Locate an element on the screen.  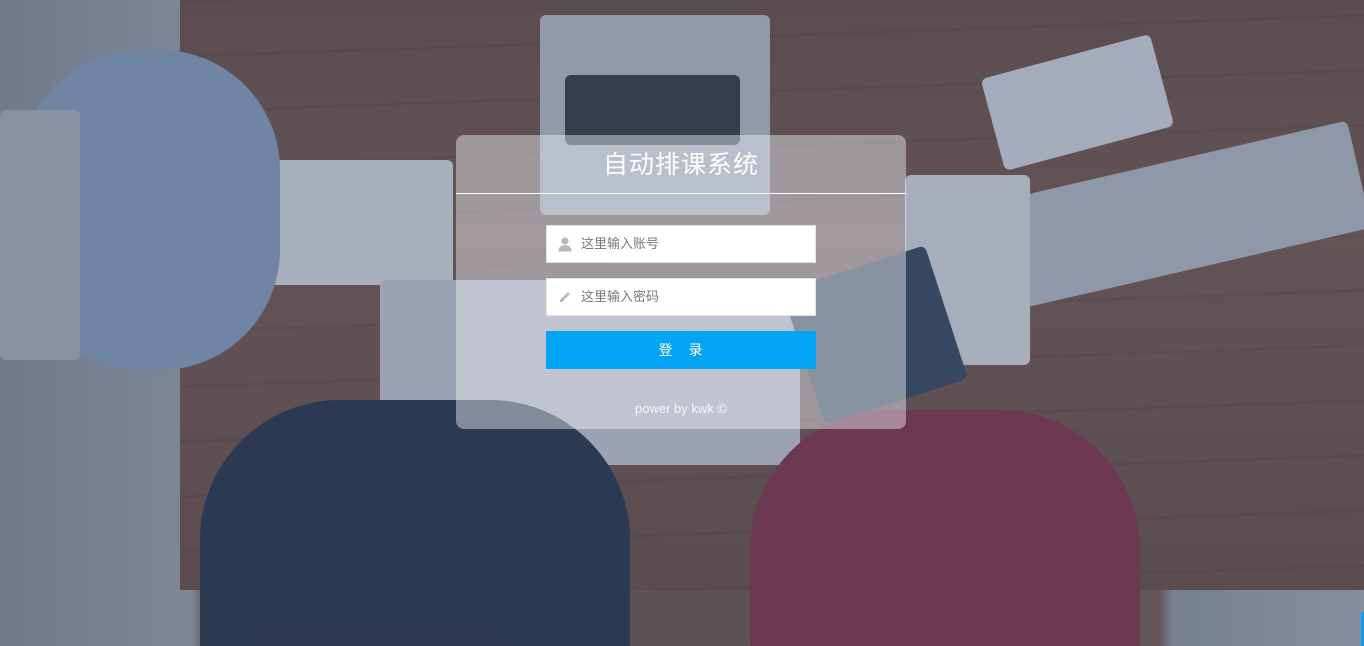
password-input is located at coordinates (695, 297).